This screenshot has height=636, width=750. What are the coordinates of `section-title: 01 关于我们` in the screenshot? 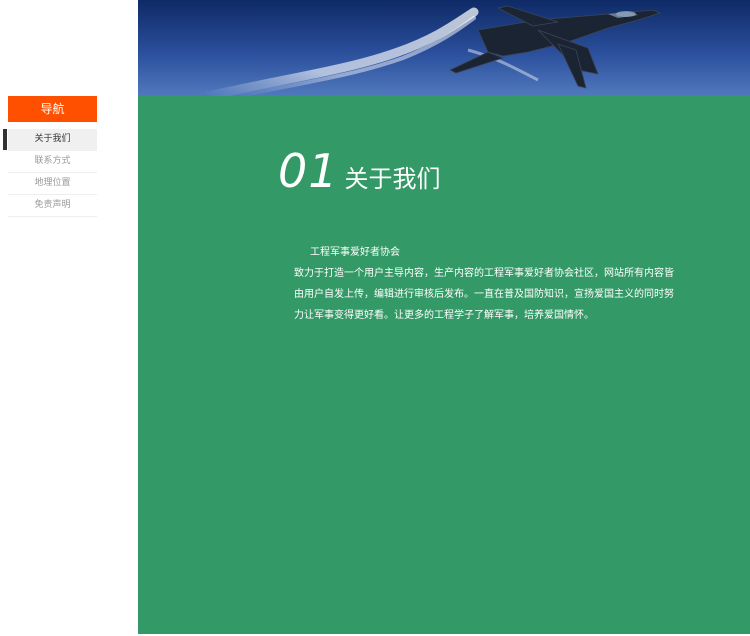 It's located at (359, 171).